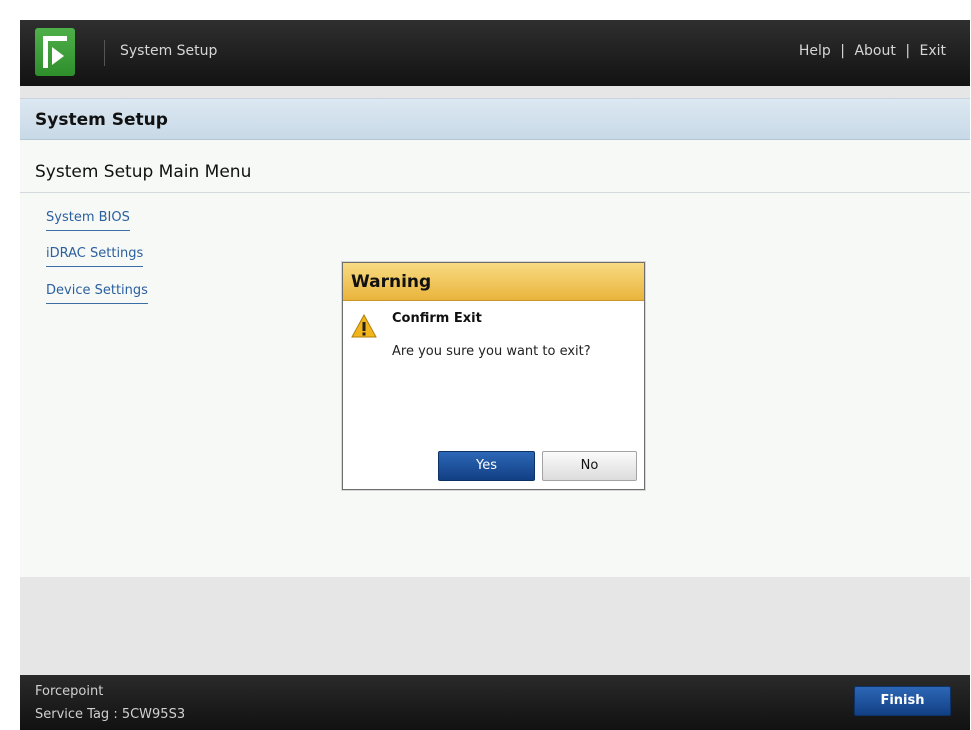 This screenshot has width=971, height=730. What do you see at coordinates (110, 714) in the screenshot?
I see `service-tag: Service Tag : 5CW95S3` at bounding box center [110, 714].